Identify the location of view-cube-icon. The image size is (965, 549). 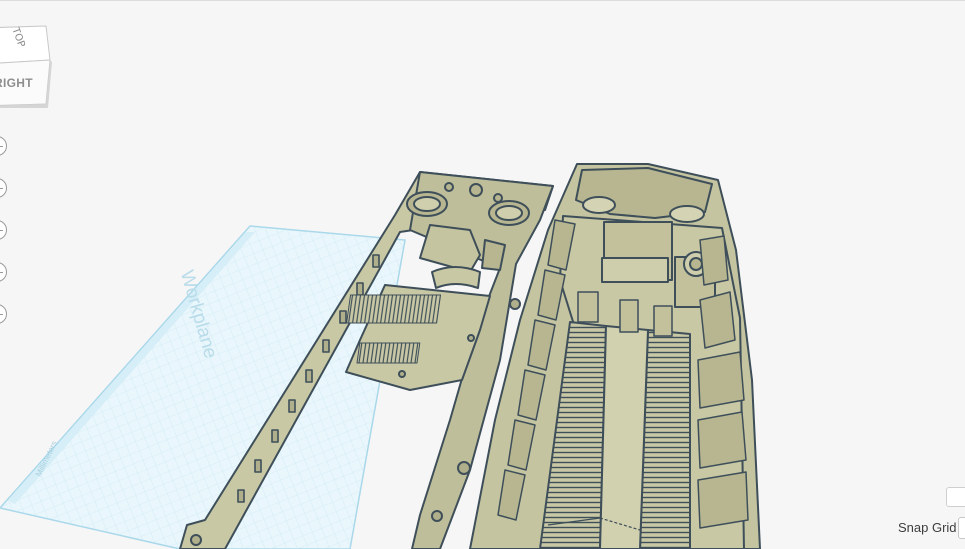
(26, 66).